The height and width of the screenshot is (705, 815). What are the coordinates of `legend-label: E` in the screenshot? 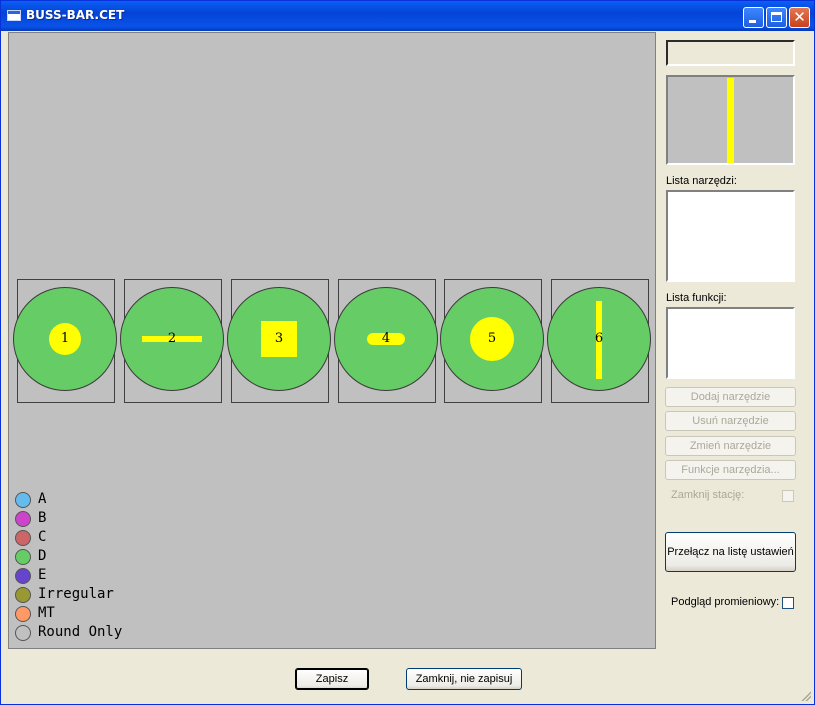 It's located at (42, 575).